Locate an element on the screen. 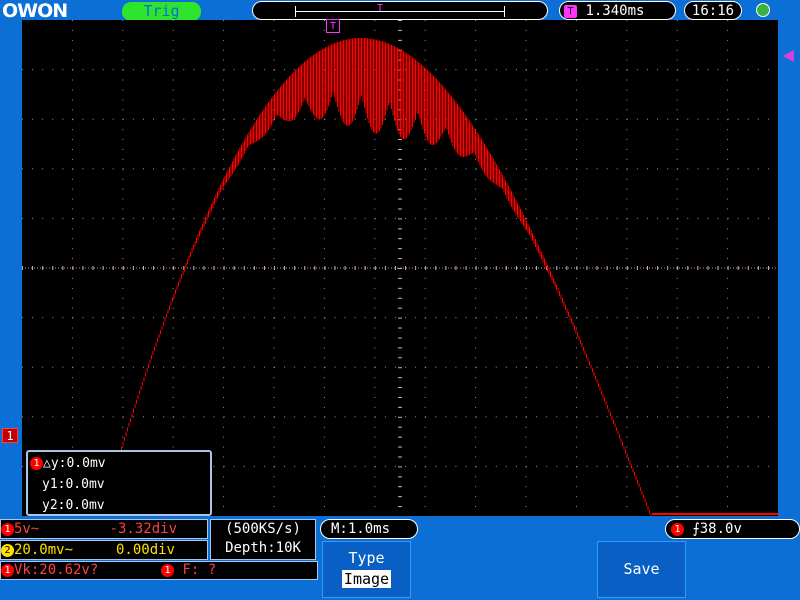 This screenshot has height=600, width=800. timebase-display: M:1.0ms is located at coordinates (369, 529).